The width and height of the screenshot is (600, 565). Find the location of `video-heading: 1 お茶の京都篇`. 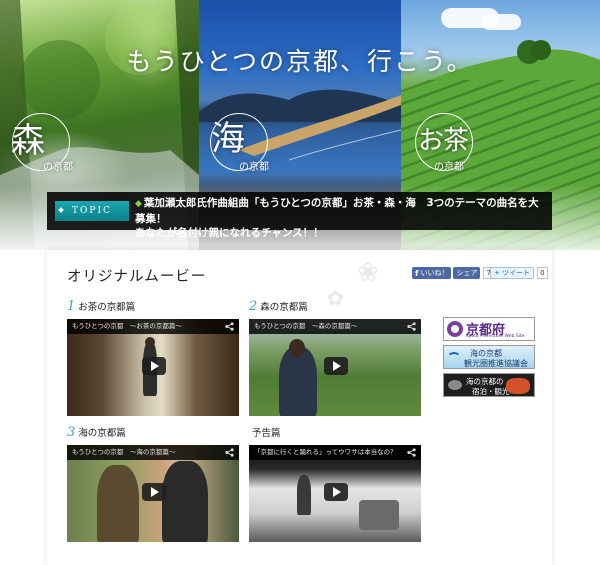

video-heading: 1 お茶の京都篇 is located at coordinates (153, 307).